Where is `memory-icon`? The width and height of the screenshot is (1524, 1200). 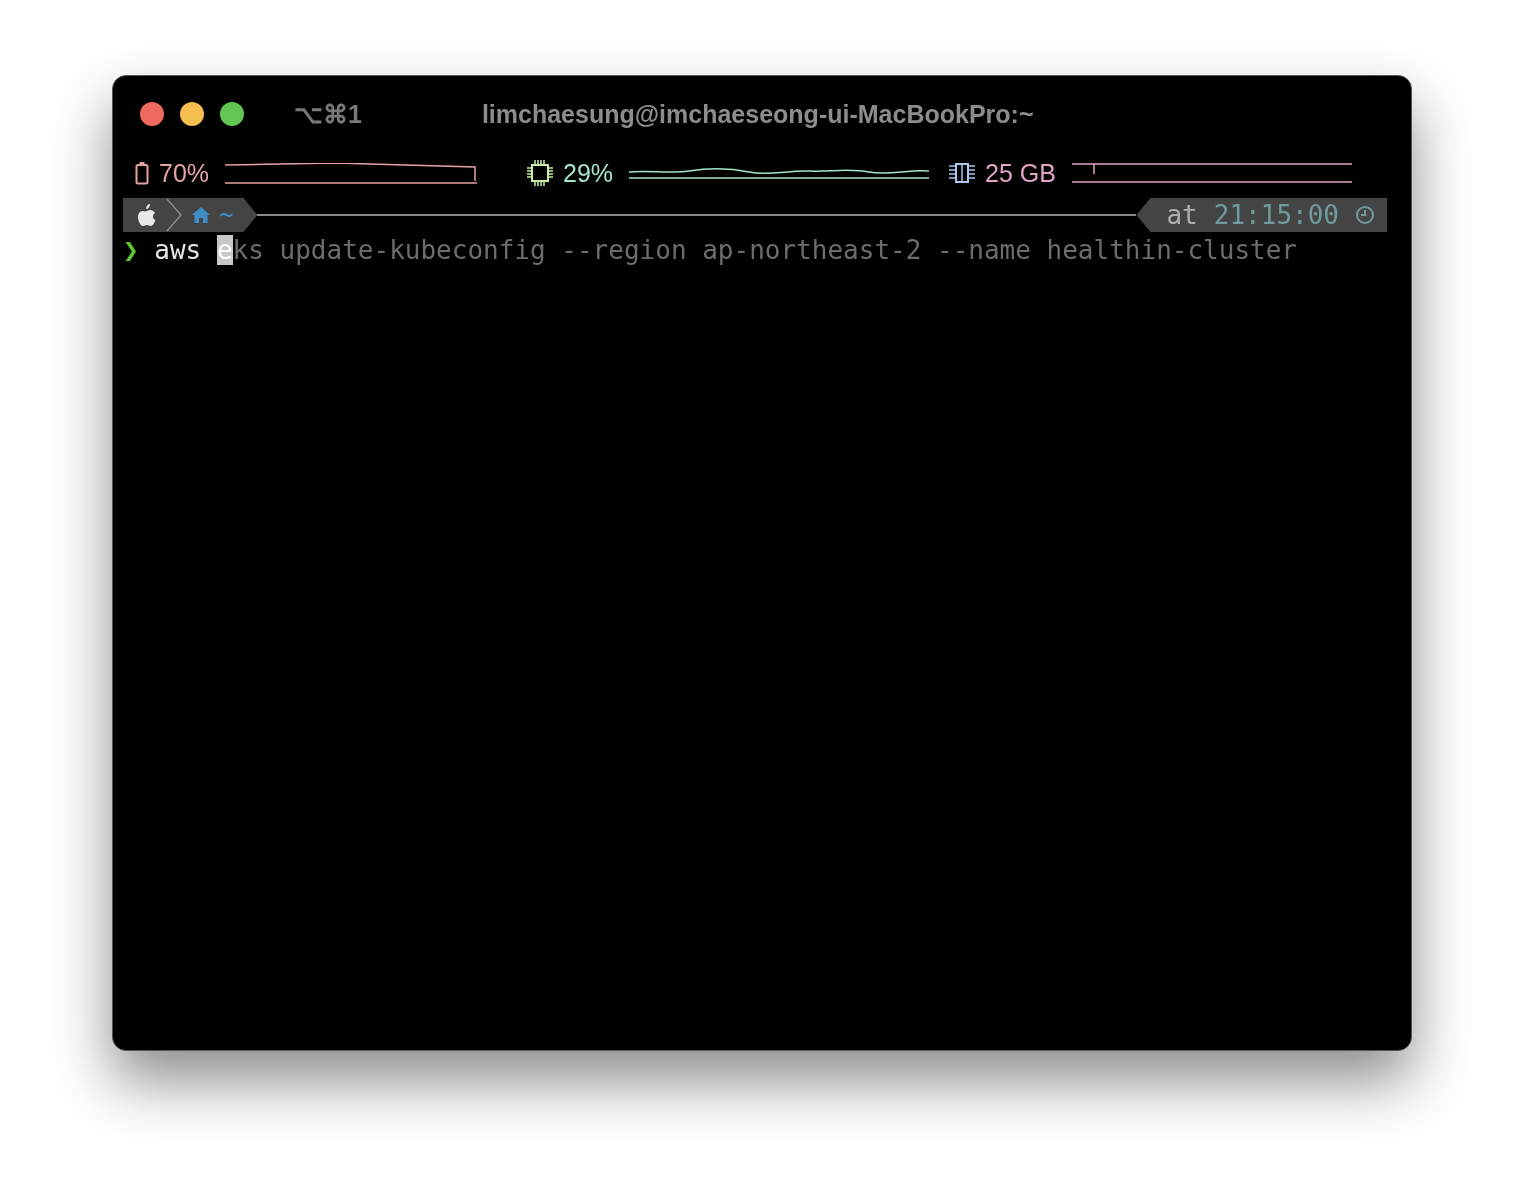 memory-icon is located at coordinates (962, 173).